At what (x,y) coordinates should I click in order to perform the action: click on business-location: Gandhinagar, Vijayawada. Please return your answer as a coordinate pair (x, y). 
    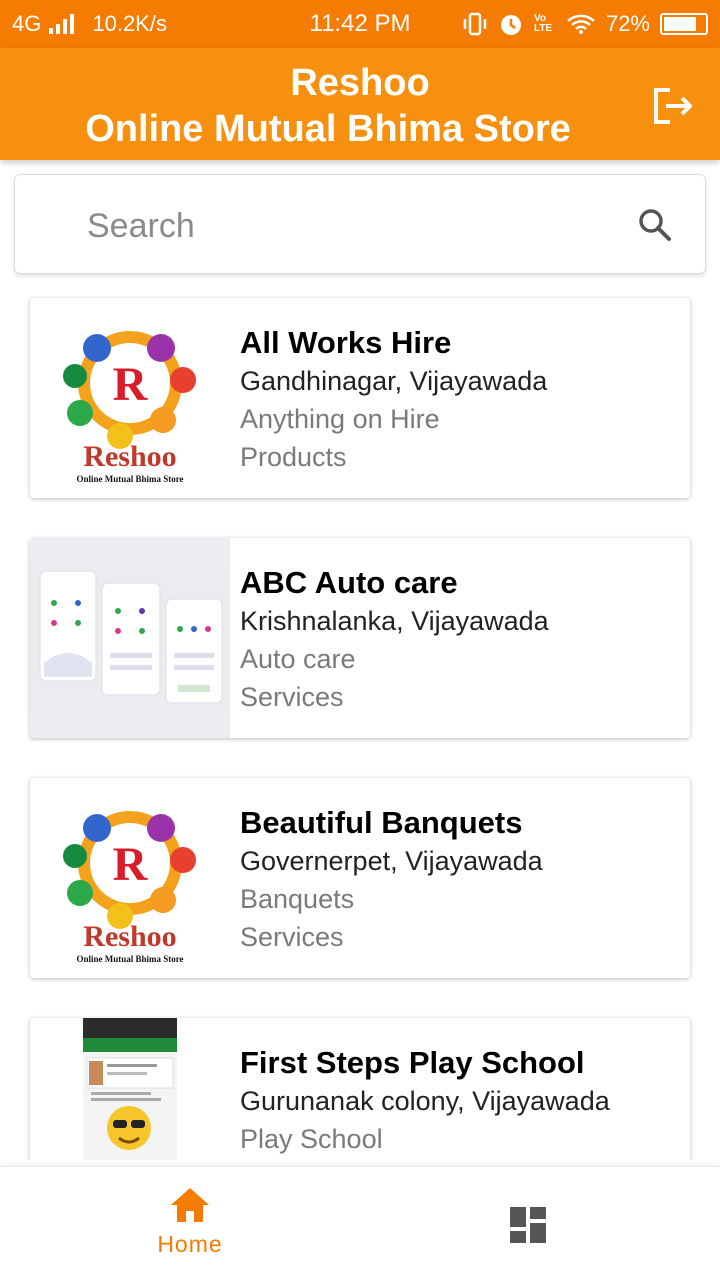
    Looking at the image, I should click on (394, 381).